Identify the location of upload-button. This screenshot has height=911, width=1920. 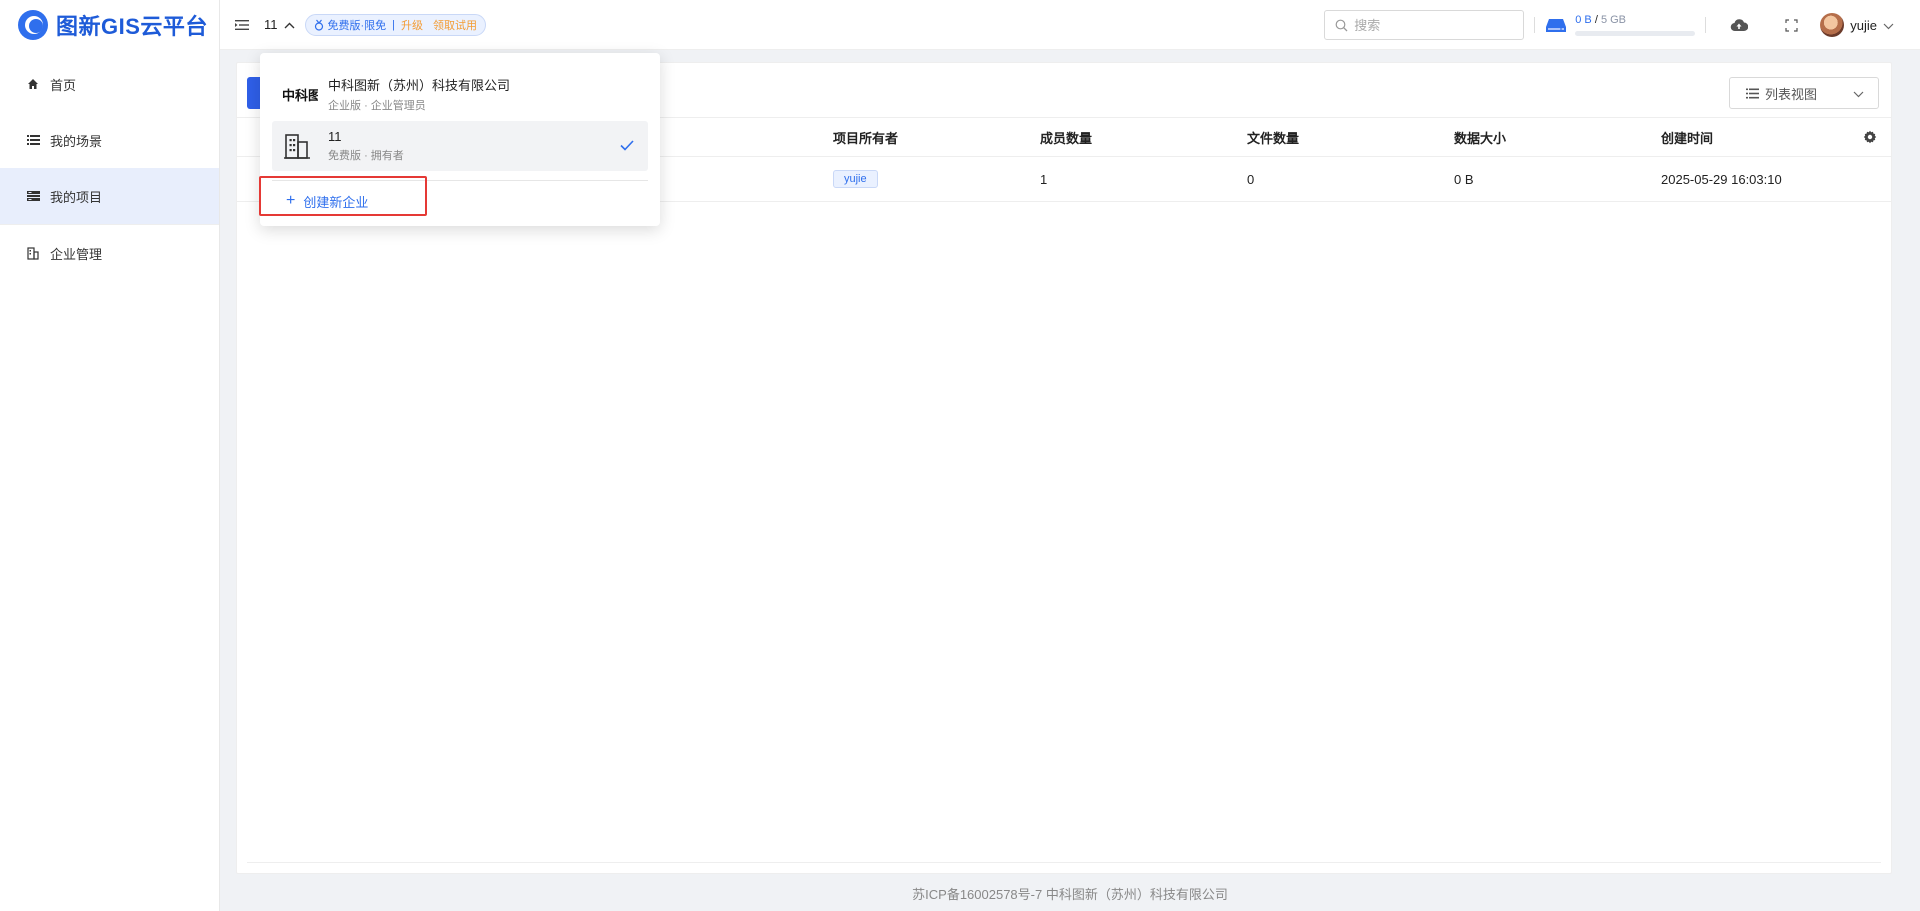
(1739, 25).